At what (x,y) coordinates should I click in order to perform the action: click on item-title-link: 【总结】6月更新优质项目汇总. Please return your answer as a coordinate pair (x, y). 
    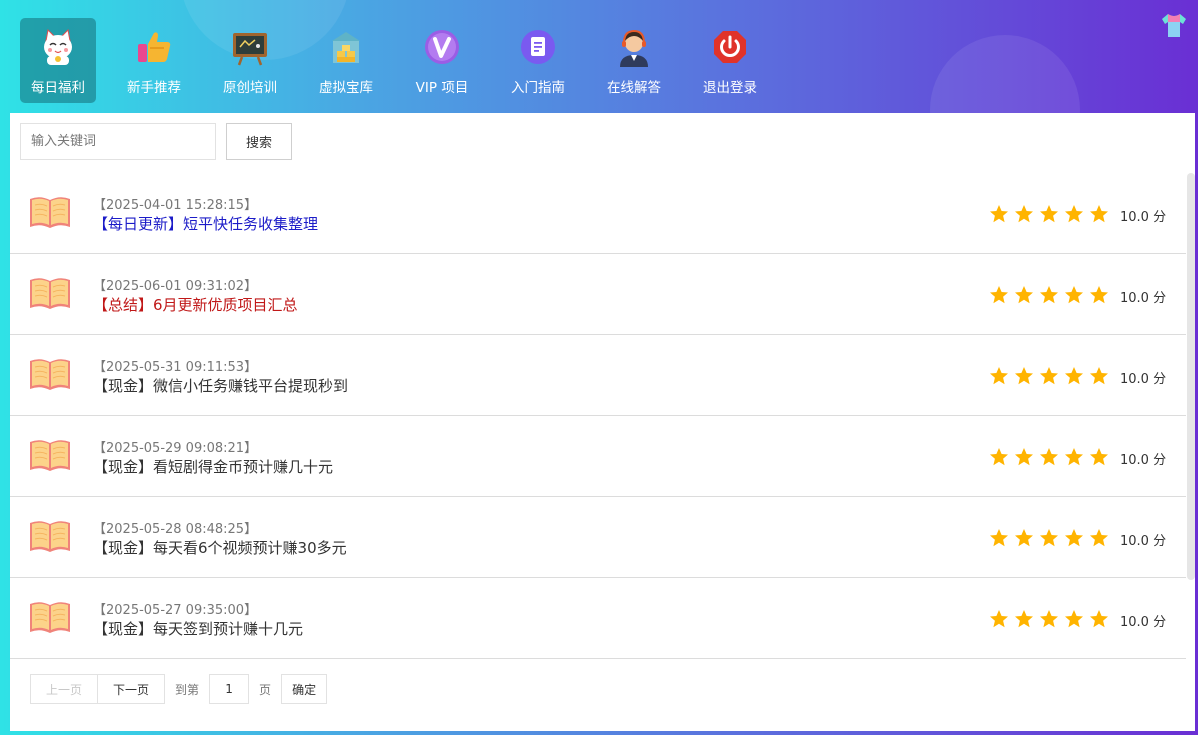
    Looking at the image, I should click on (195, 304).